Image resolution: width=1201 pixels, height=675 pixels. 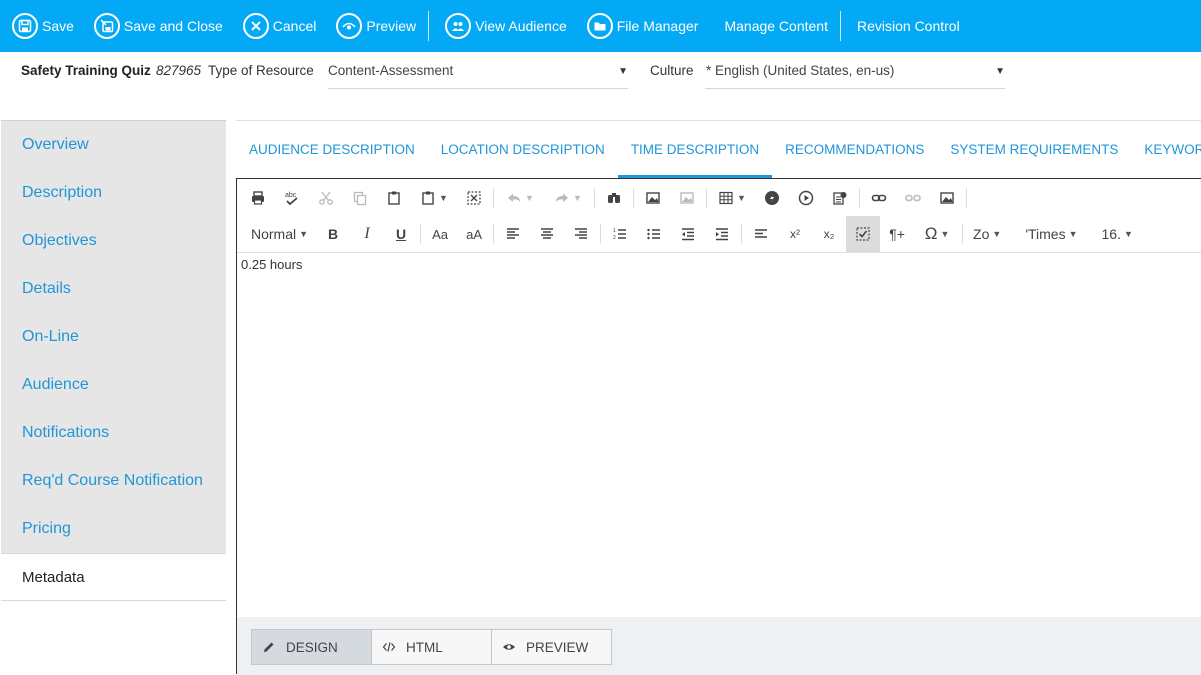 I want to click on image-icon, so click(x=653, y=198).